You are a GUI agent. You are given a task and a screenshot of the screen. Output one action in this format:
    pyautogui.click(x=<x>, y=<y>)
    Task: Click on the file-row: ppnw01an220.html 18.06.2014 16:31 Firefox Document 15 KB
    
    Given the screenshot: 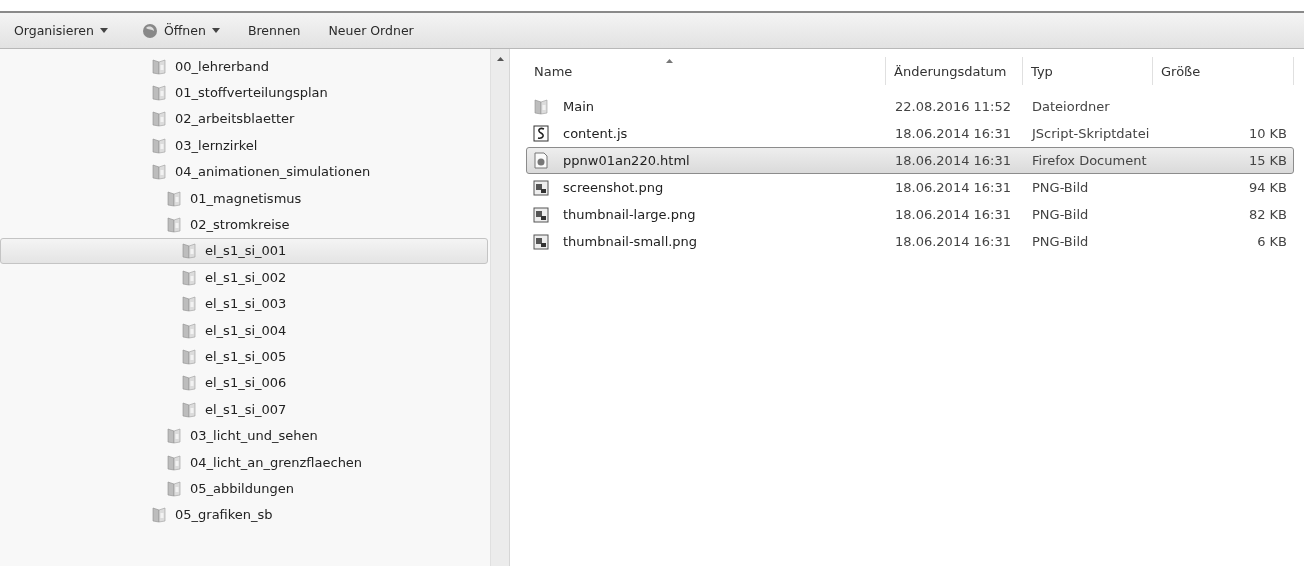 What is the action you would take?
    pyautogui.click(x=910, y=160)
    